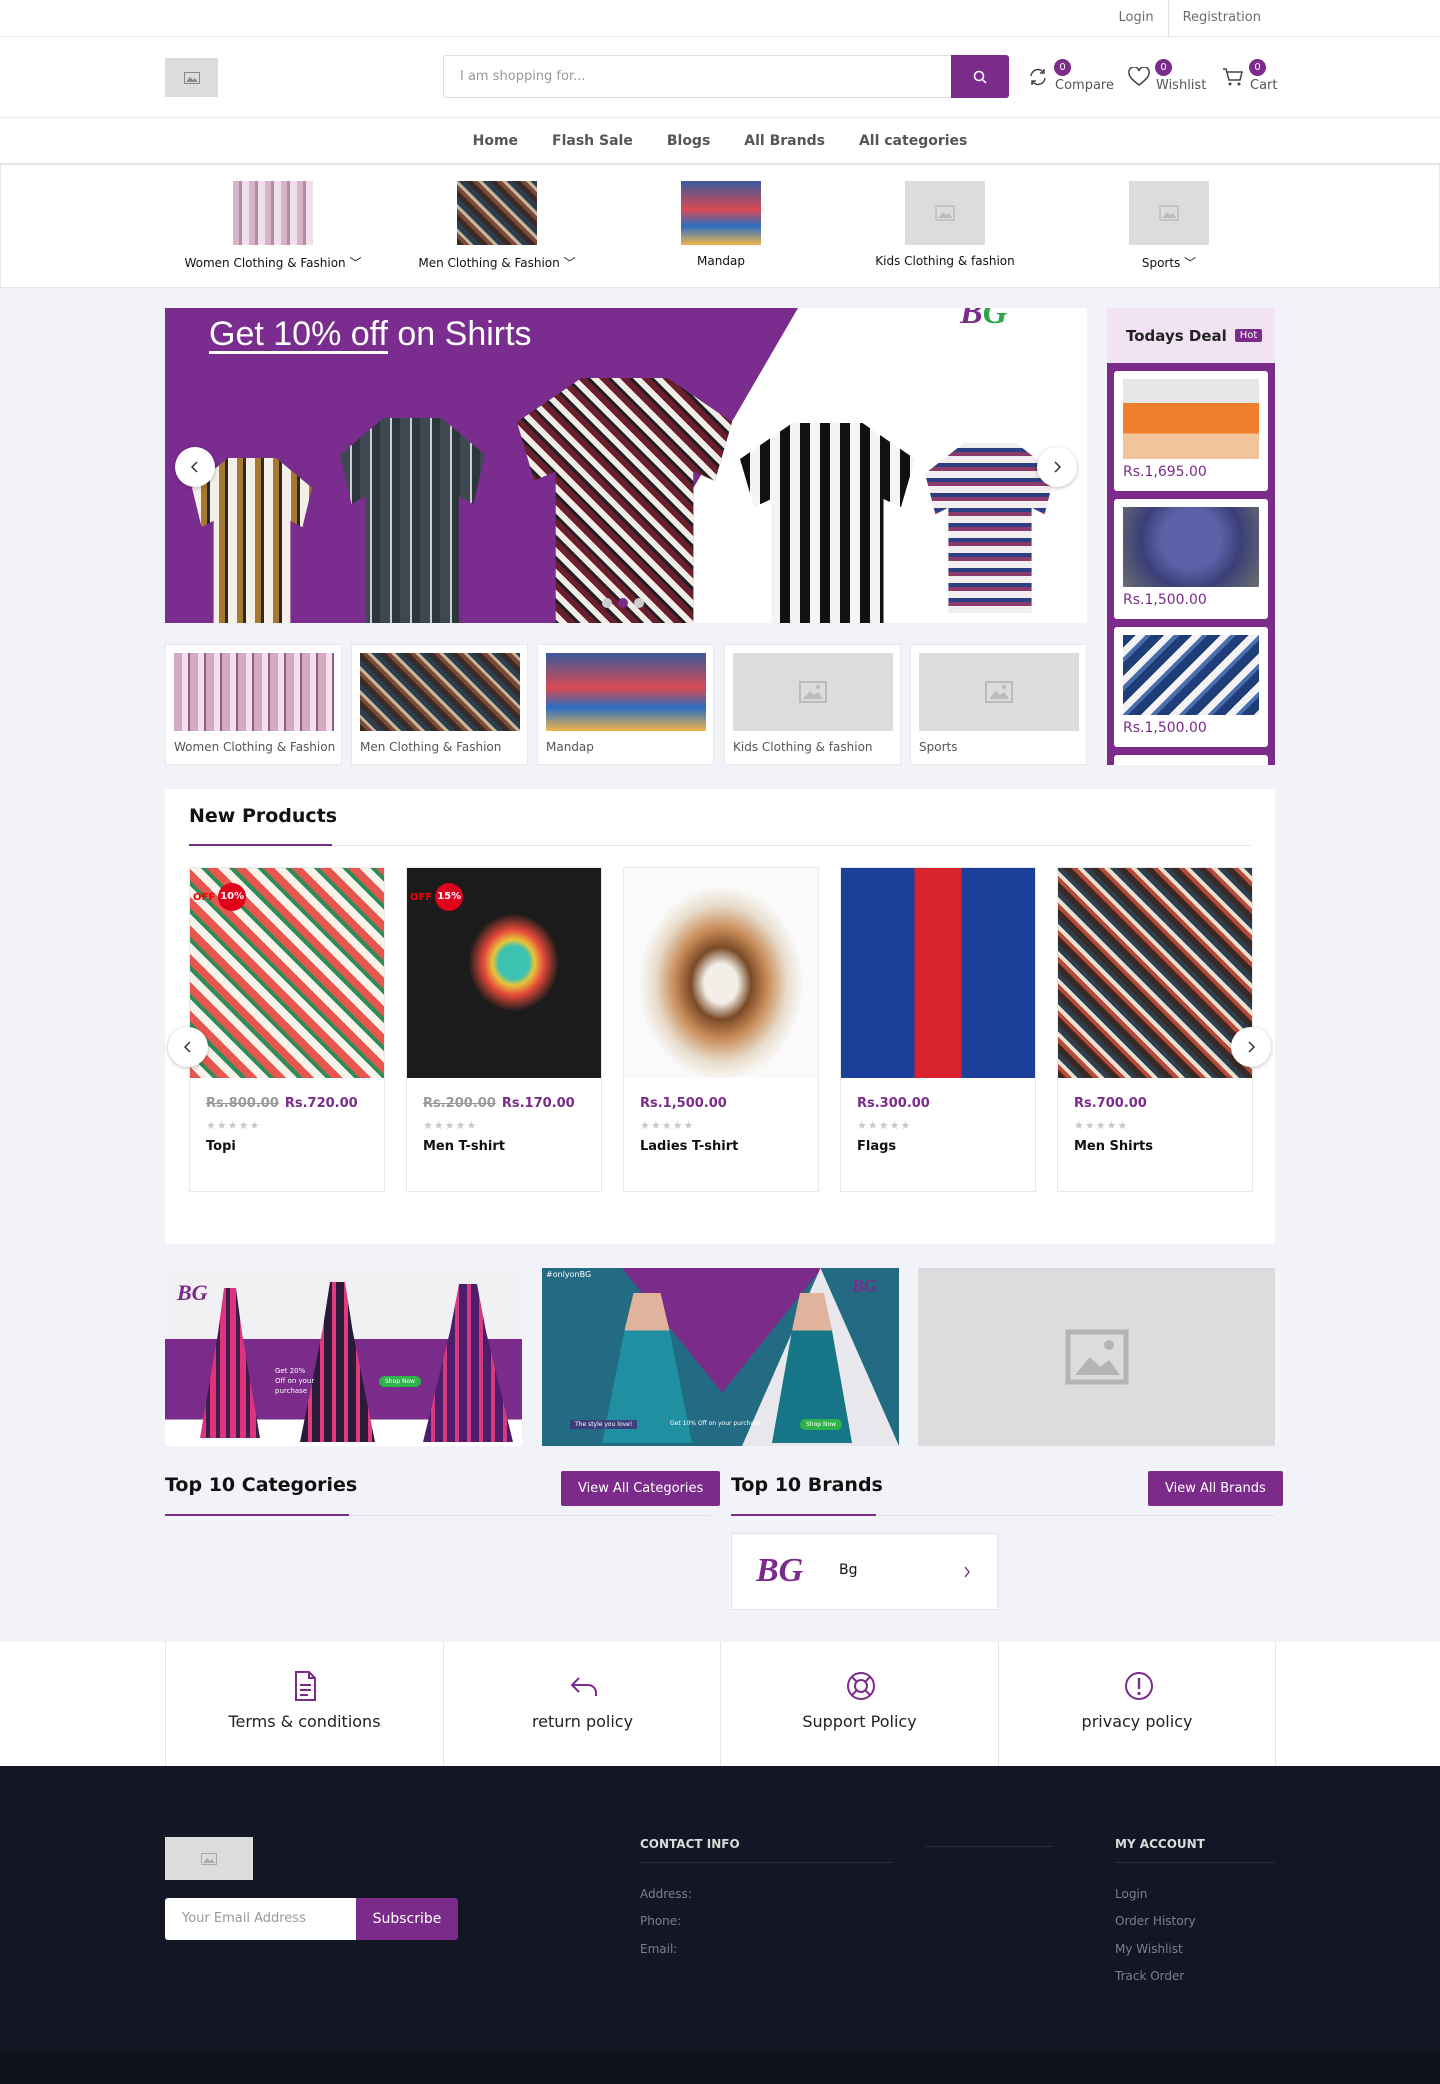 The image size is (1440, 2084). Describe the element at coordinates (265, 263) in the screenshot. I see `category-label: Women Clothing & Fashion` at that location.